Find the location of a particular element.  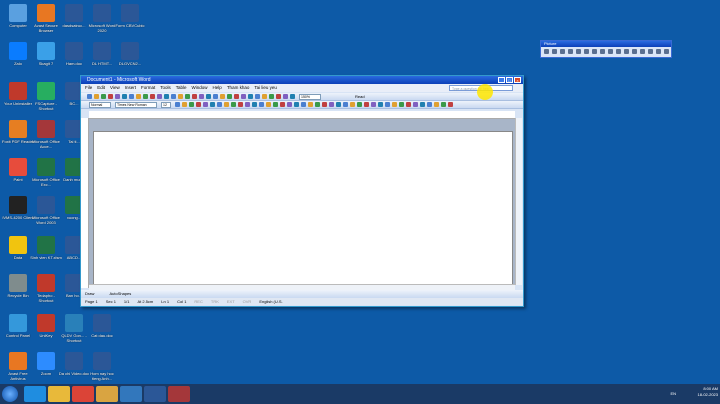

title-bar: Document1 - Microsoft Word _ □ × is located at coordinates (302, 80).